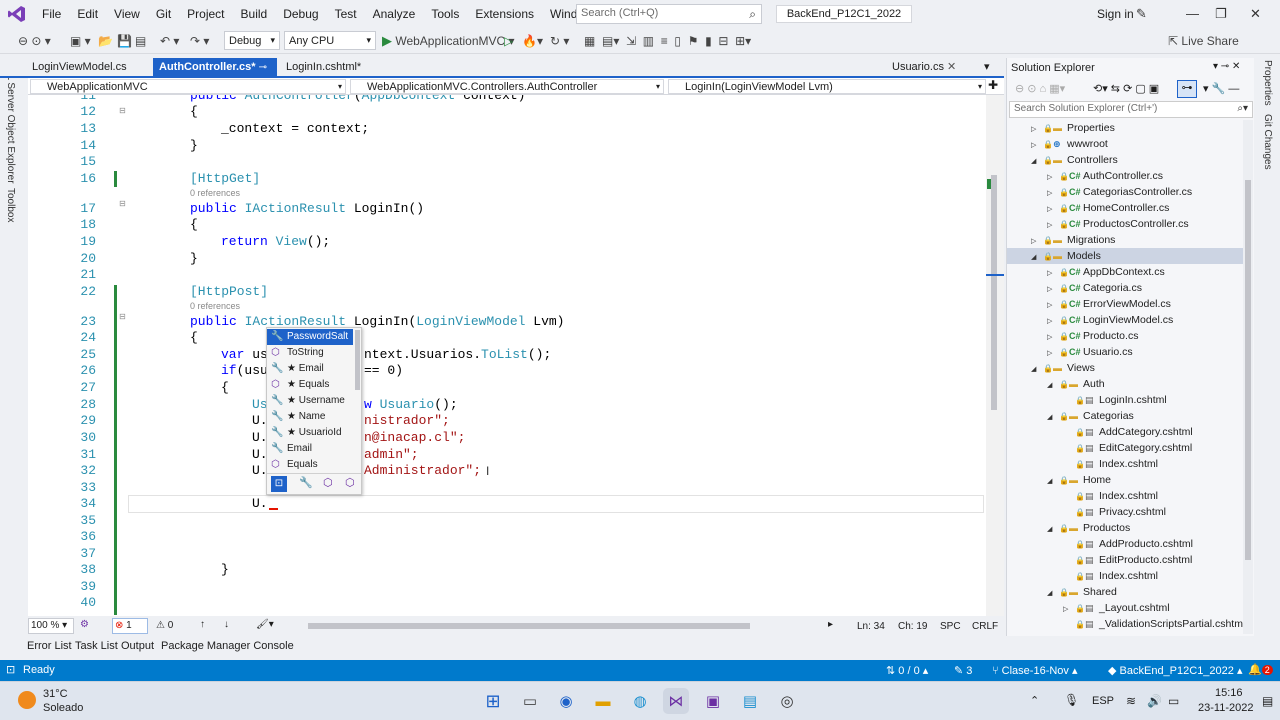 Image resolution: width=1280 pixels, height=720 pixels. I want to click on toolbar-icons-group: ▦ ▤▾ ⇲ ▥ ≡ ▯ ⚑ ▮ ⊟ ⊞▾, so click(667, 41).